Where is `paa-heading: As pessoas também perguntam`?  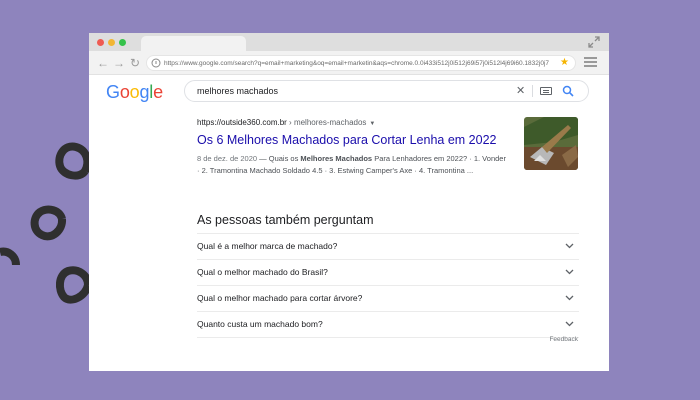 paa-heading: As pessoas também perguntam is located at coordinates (388, 223).